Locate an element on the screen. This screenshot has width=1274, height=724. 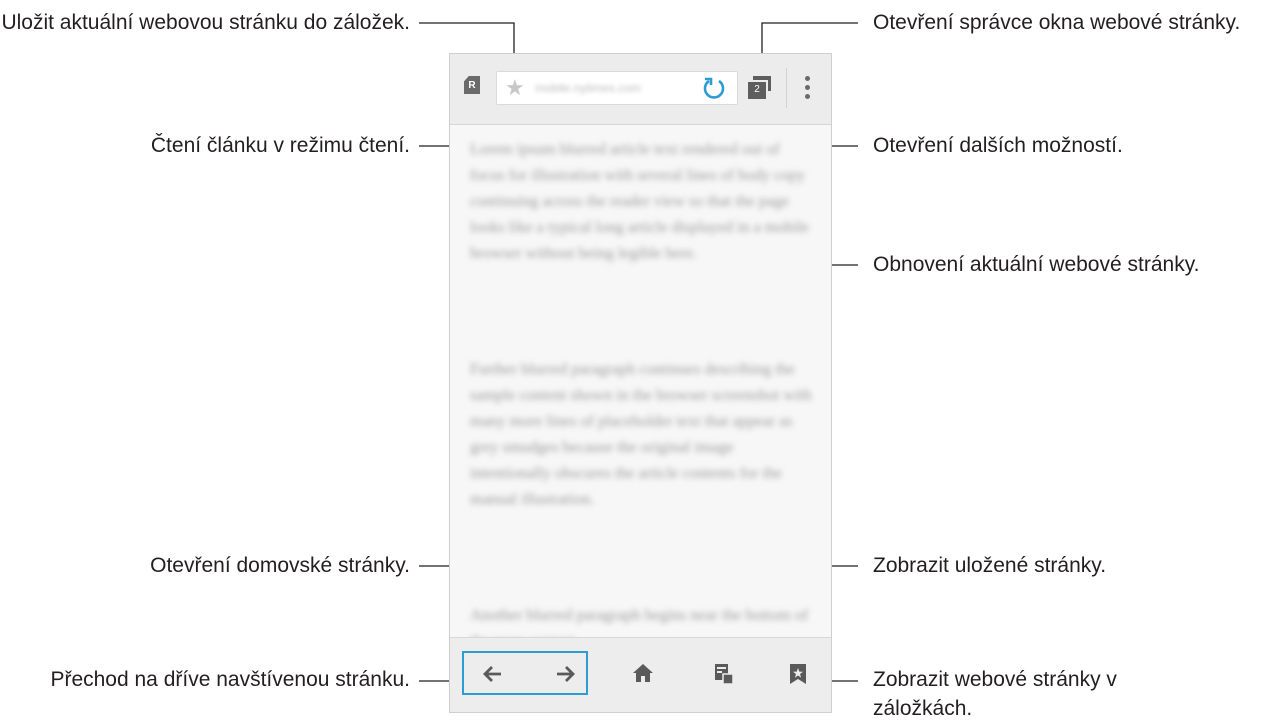
bookmark-star-icon: ★ is located at coordinates (515, 88).